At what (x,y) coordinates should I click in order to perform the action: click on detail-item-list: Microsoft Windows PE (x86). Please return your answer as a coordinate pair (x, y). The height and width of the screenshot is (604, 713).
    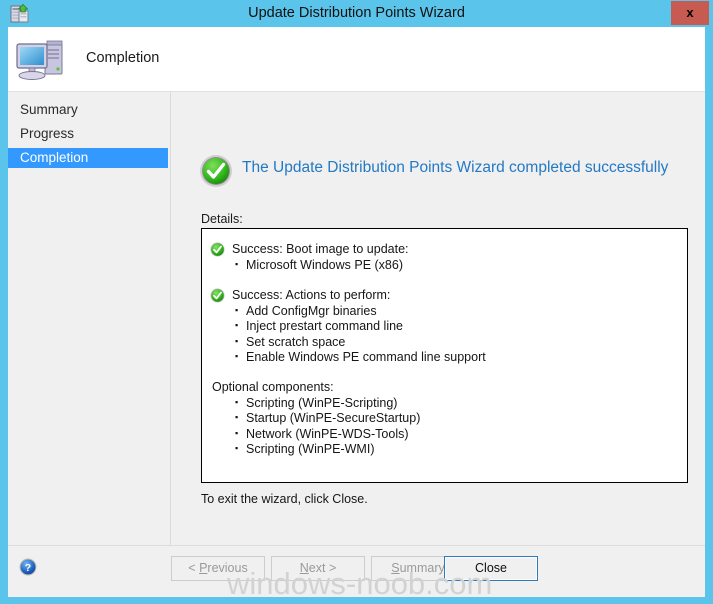
    Looking at the image, I should click on (444, 265).